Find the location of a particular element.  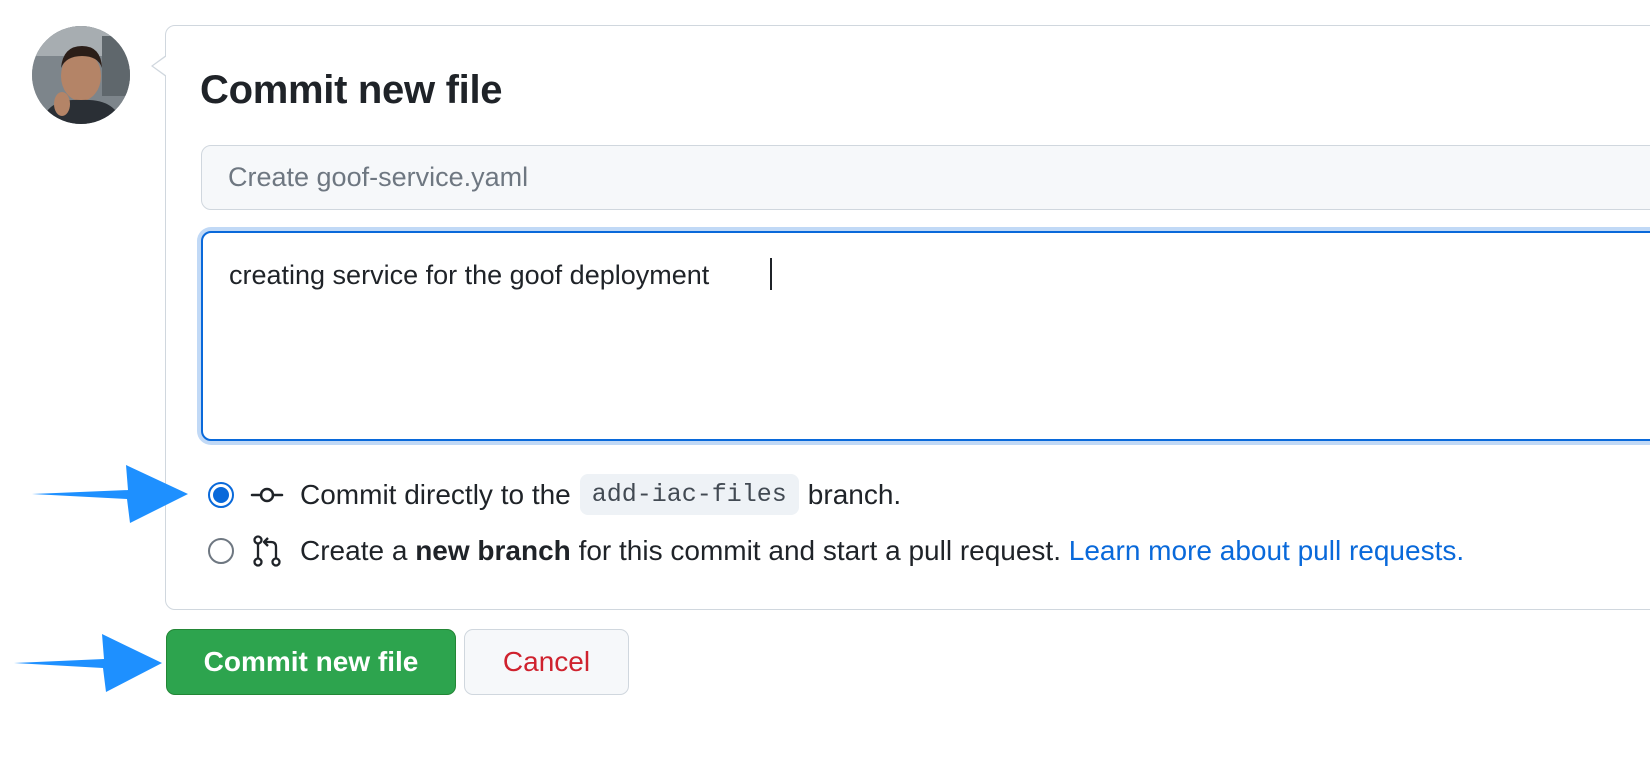

branch-name-code: add-iac-files is located at coordinates (689, 494).